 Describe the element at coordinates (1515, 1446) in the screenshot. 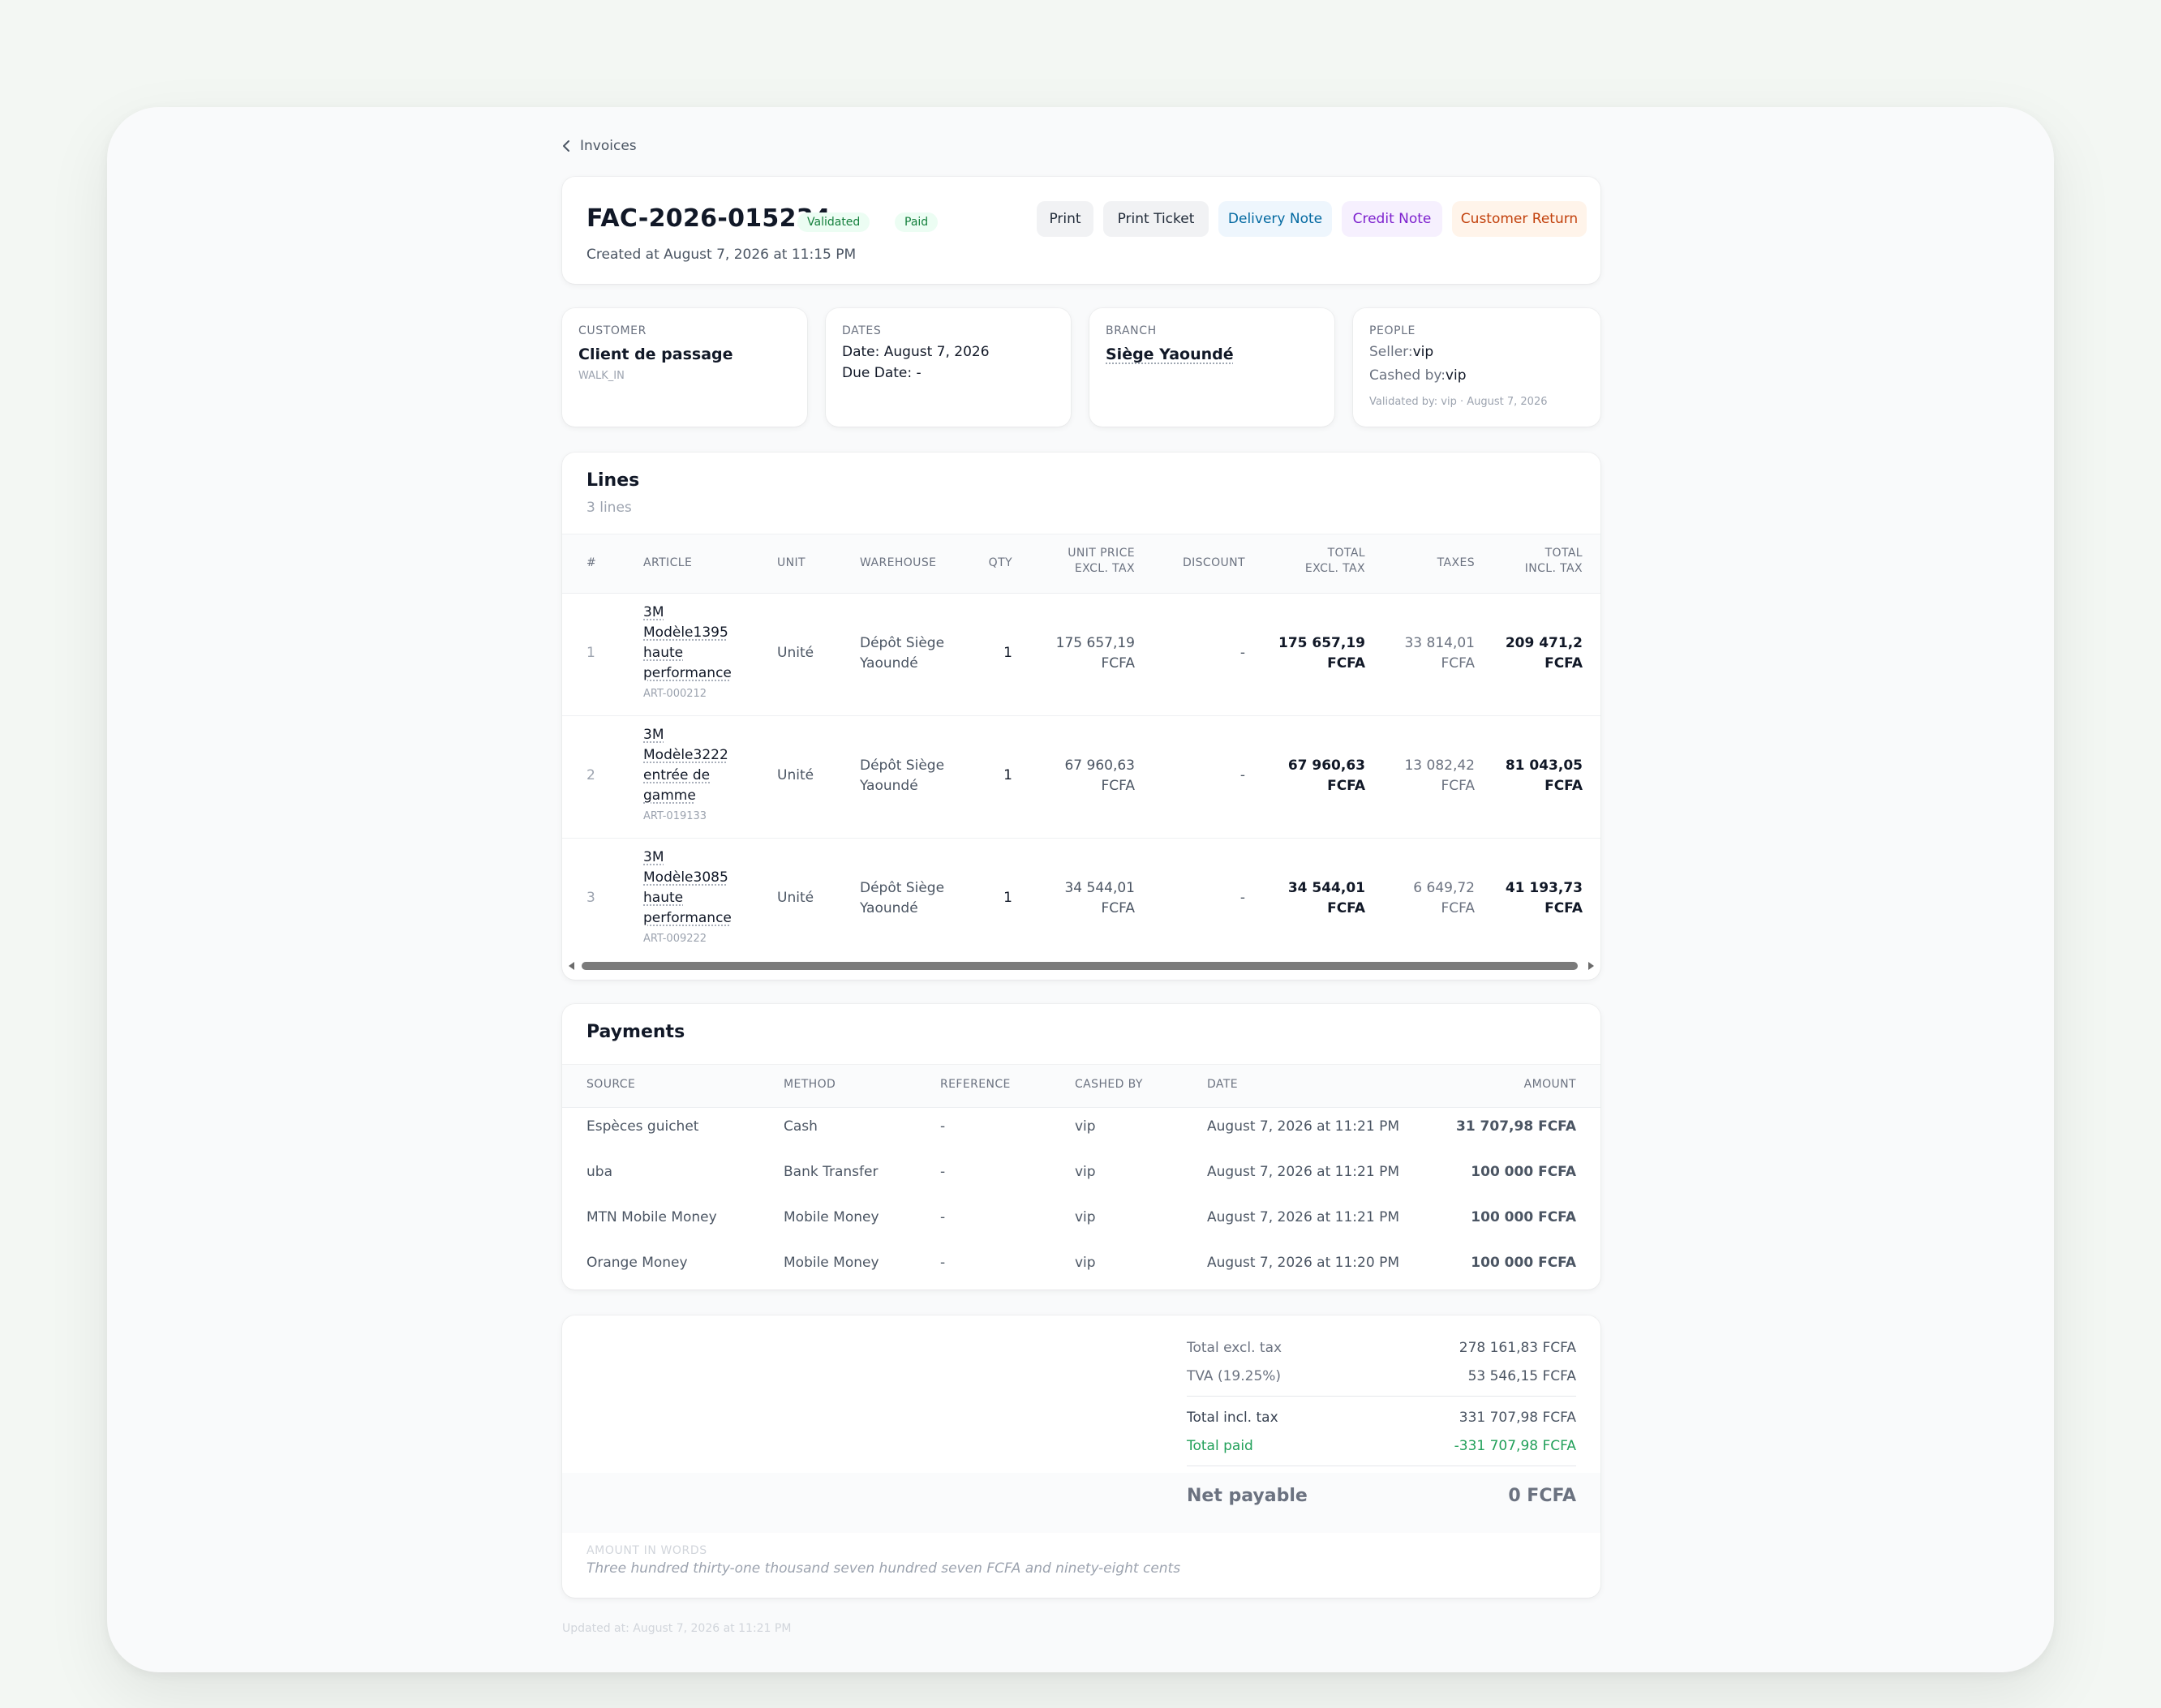

I see `total-paid-value: -331 707,98 FCFA` at that location.